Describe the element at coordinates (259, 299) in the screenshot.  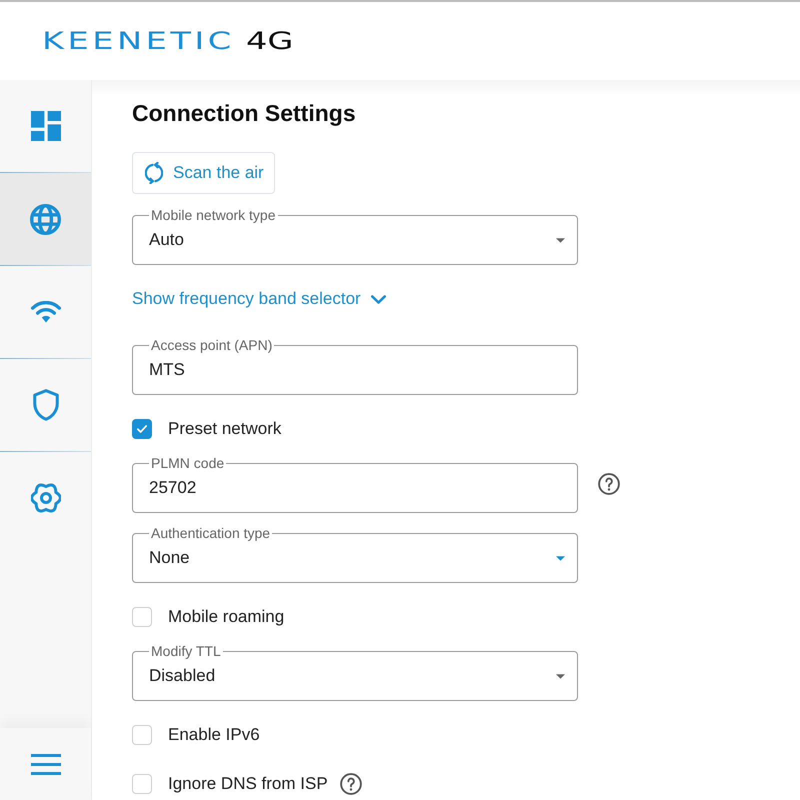
I see `frequency-band-link: Show frequency band selector` at that location.